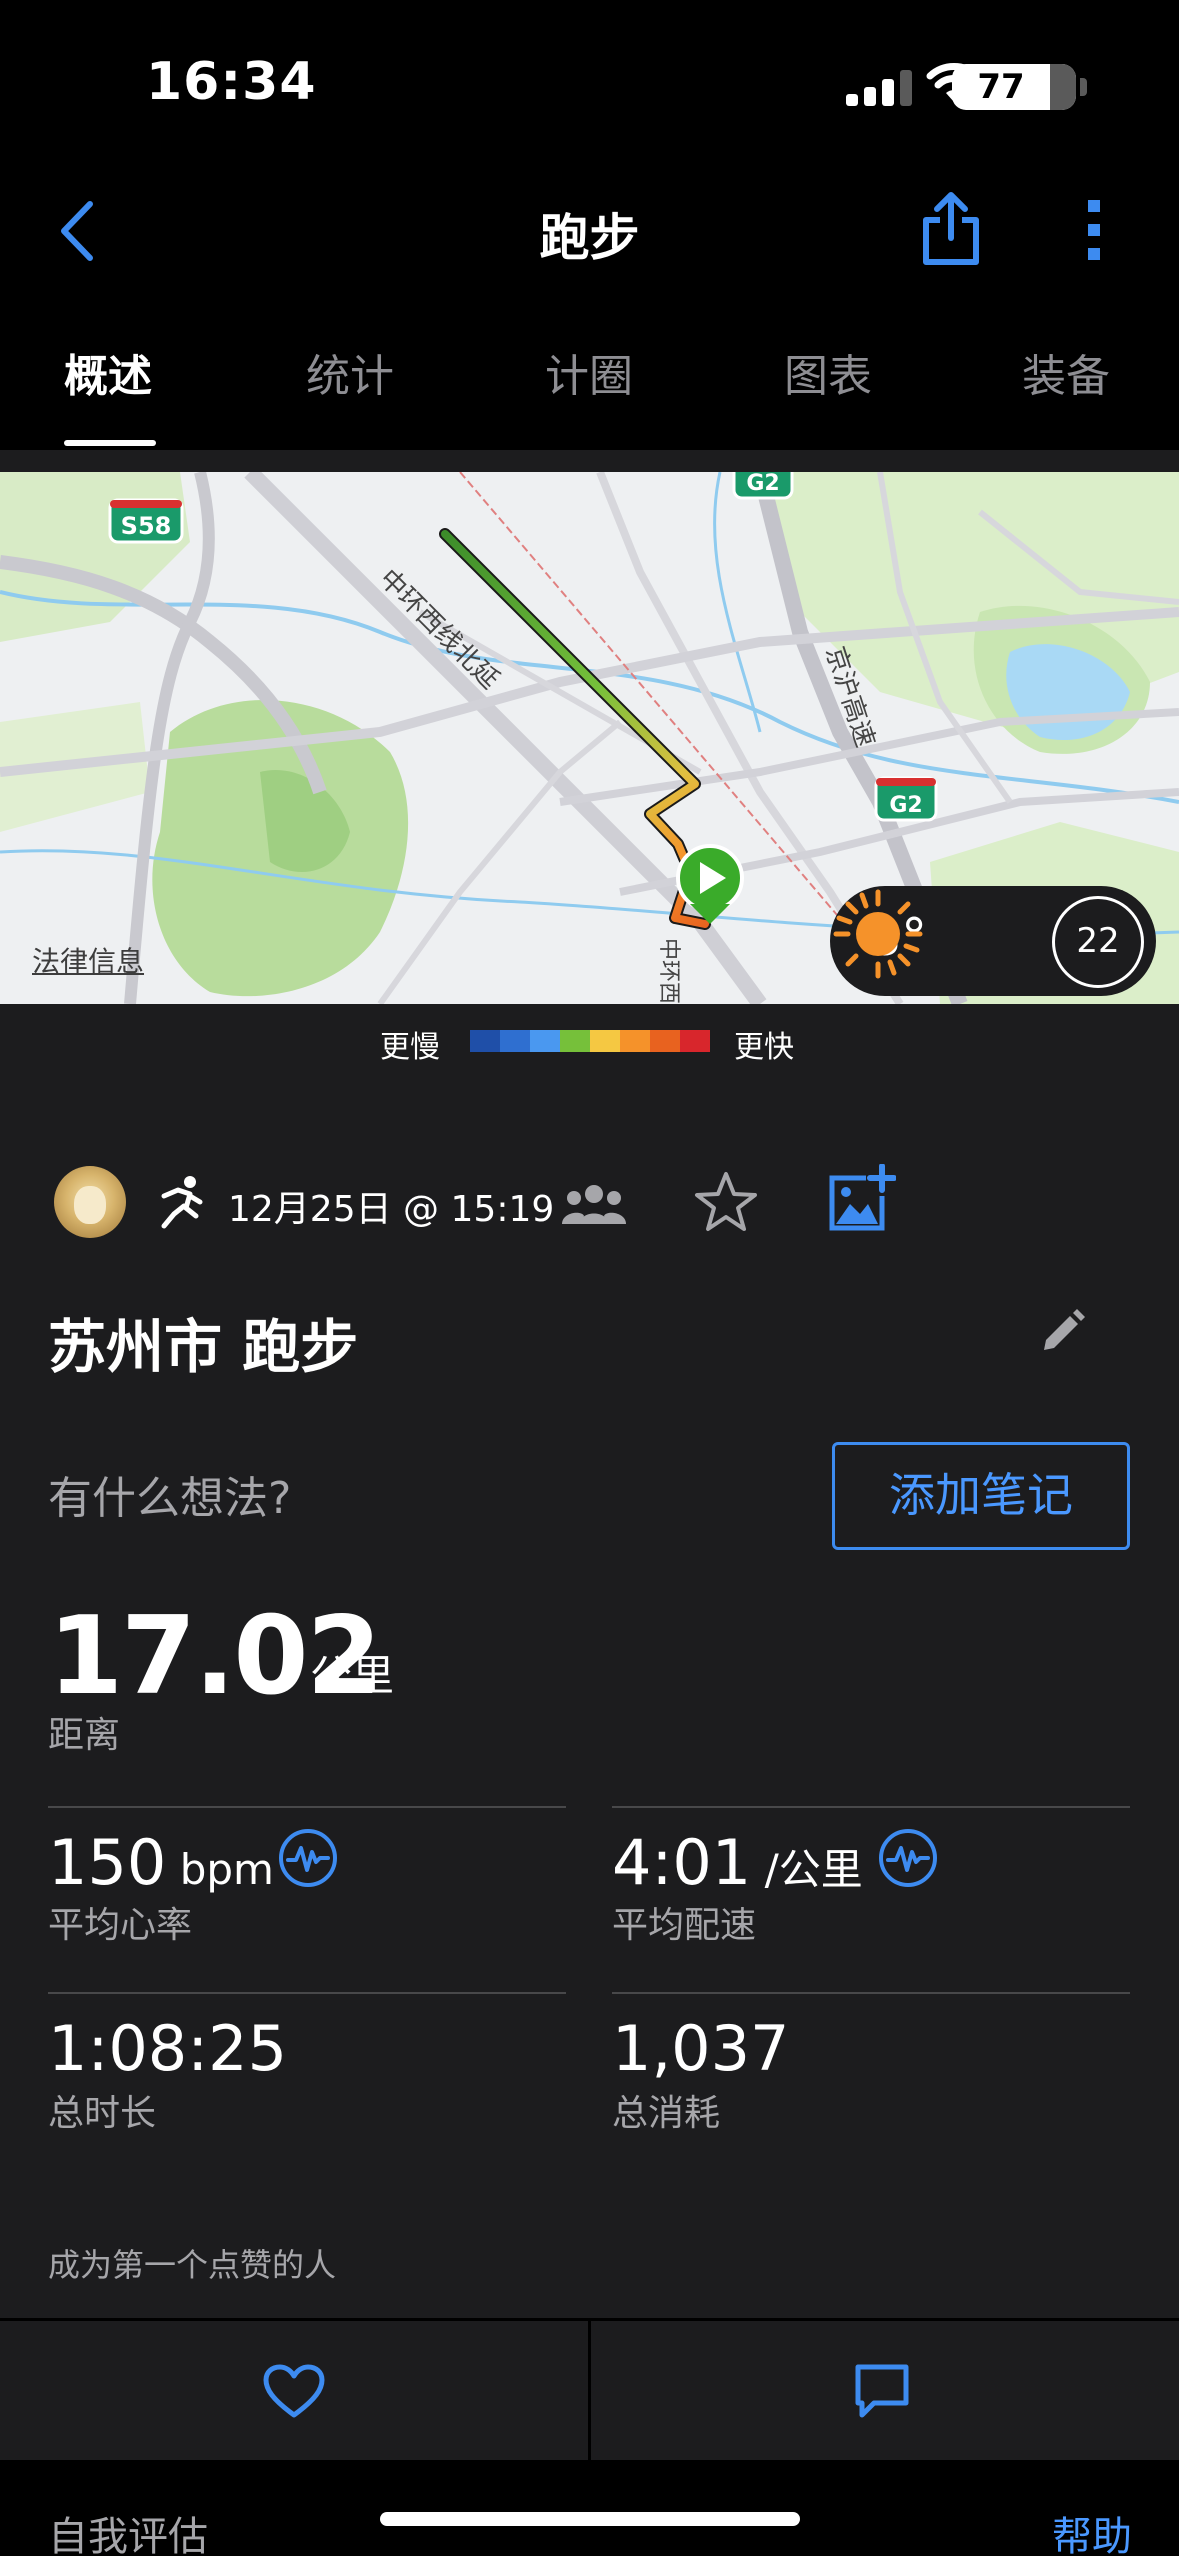 Image resolution: width=1179 pixels, height=2556 pixels. Describe the element at coordinates (439, 630) in the screenshot. I see `road-label: 中环西线北延` at that location.